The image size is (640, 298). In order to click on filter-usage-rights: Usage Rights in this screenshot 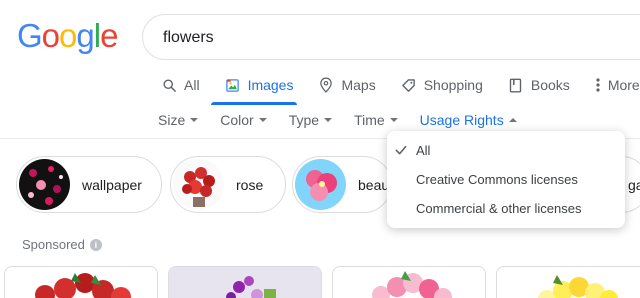, I will do `click(468, 120)`.